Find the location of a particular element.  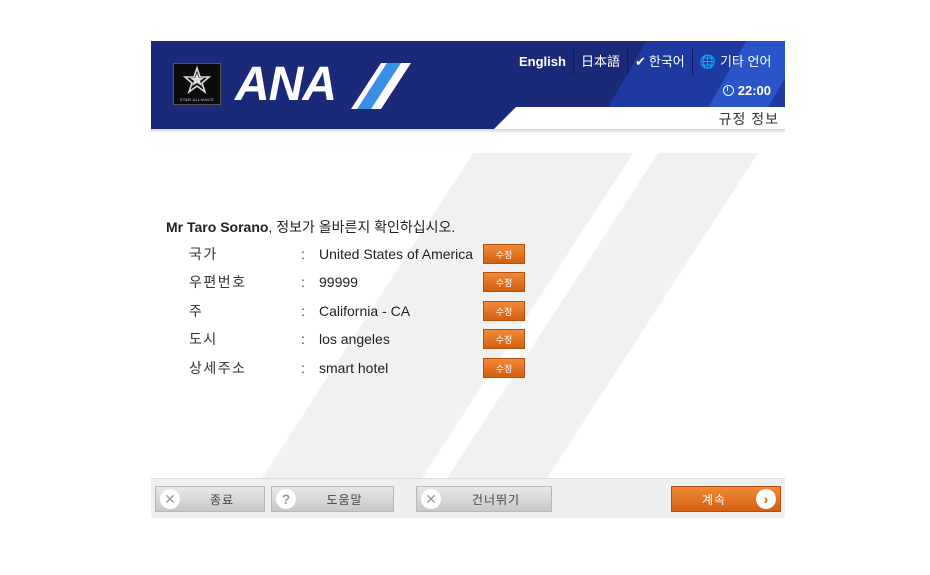

star-alliance-logo: STAR ALLIANCE is located at coordinates (197, 84).